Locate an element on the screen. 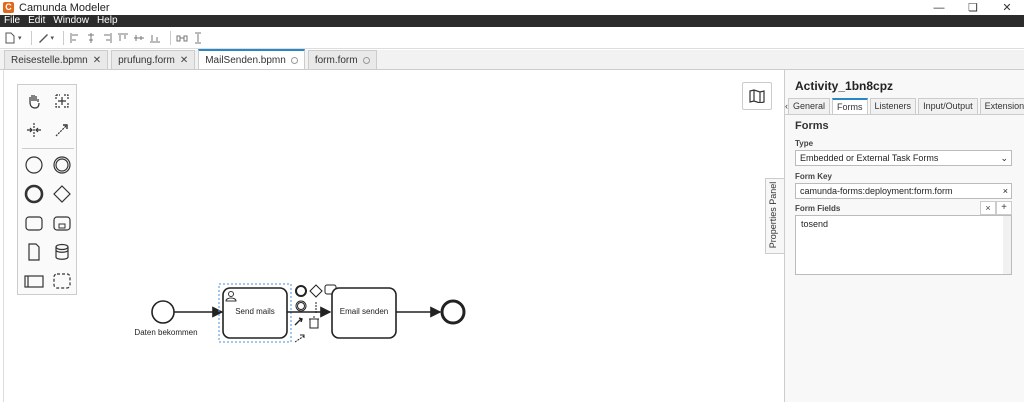 Image resolution: width=1024 pixels, height=402 pixels. distribute-horizontal-button is located at coordinates (182, 38).